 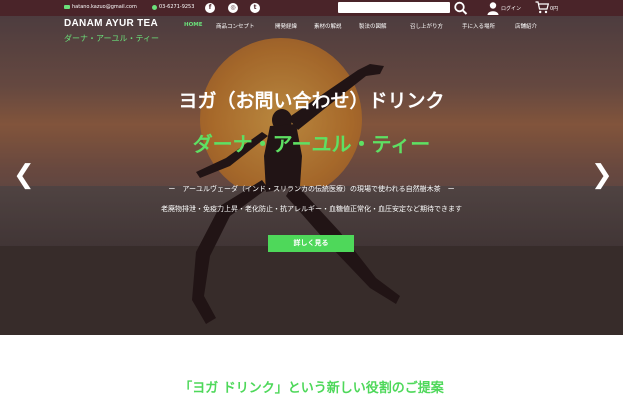 I want to click on brand-subtitle: ダーナ・アーユル・ティー, so click(x=112, y=38).